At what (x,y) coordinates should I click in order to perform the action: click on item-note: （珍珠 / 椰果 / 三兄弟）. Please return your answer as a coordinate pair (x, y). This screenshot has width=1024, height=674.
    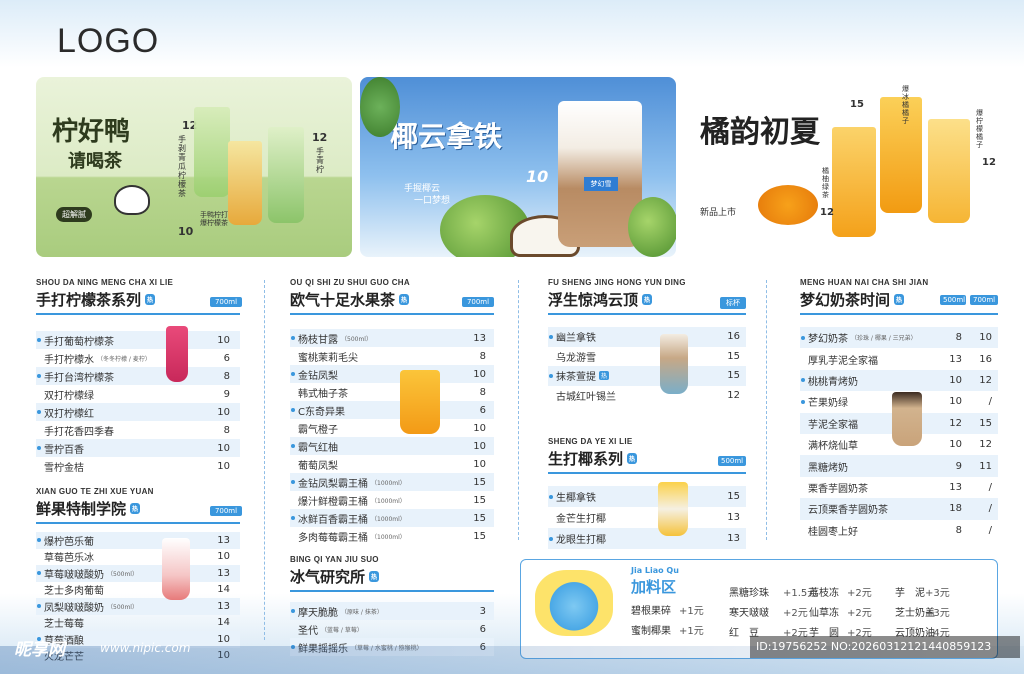
    Looking at the image, I should click on (884, 339).